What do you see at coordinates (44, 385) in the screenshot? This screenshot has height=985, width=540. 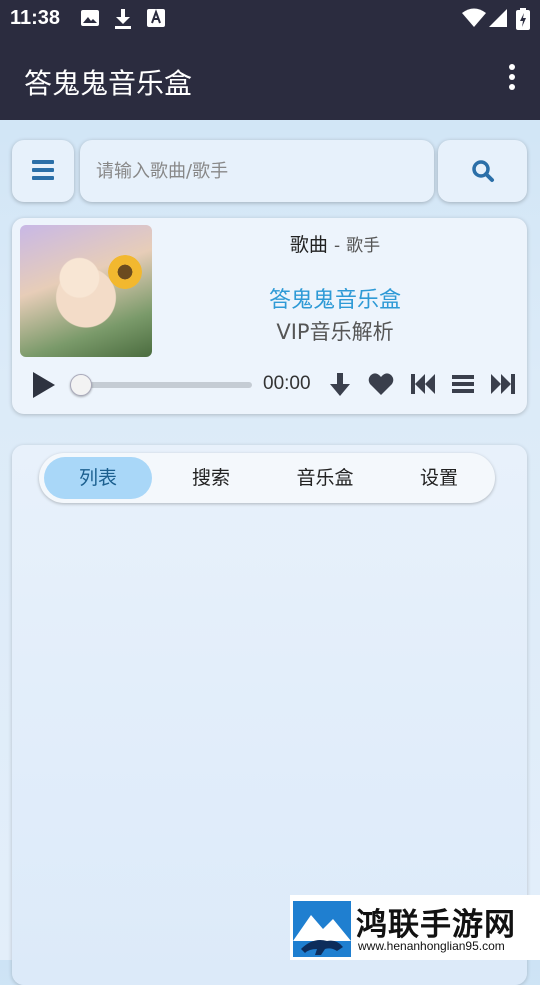 I see `play-icon` at bounding box center [44, 385].